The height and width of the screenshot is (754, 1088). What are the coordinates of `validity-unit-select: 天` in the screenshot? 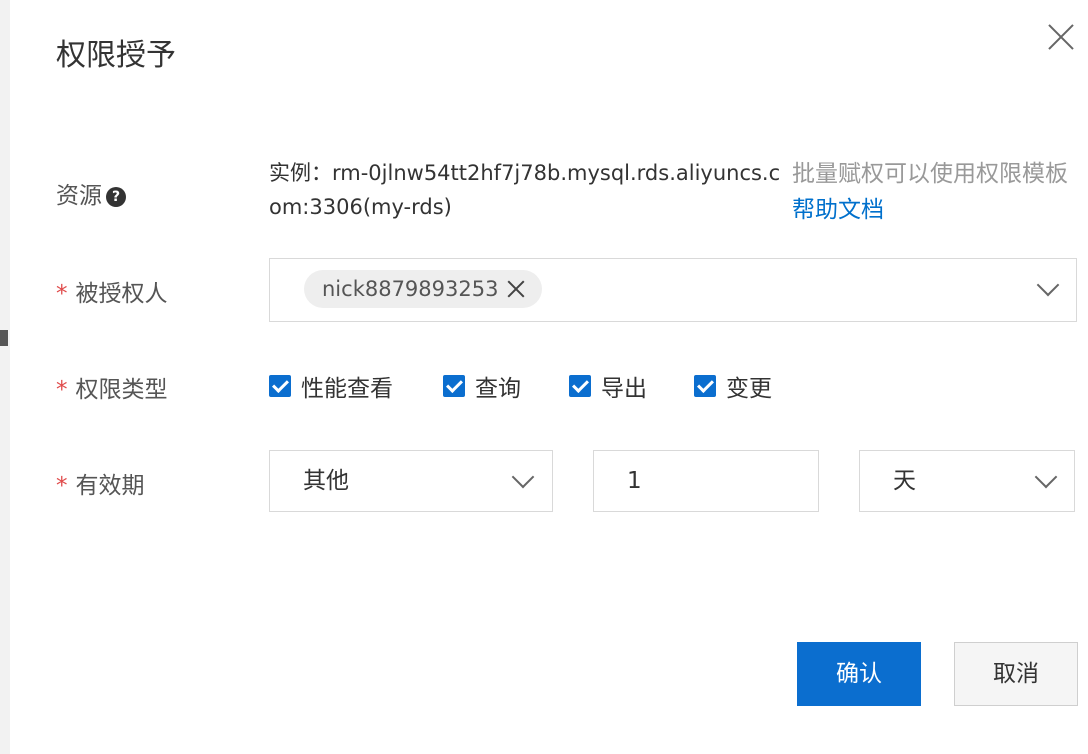 It's located at (967, 481).